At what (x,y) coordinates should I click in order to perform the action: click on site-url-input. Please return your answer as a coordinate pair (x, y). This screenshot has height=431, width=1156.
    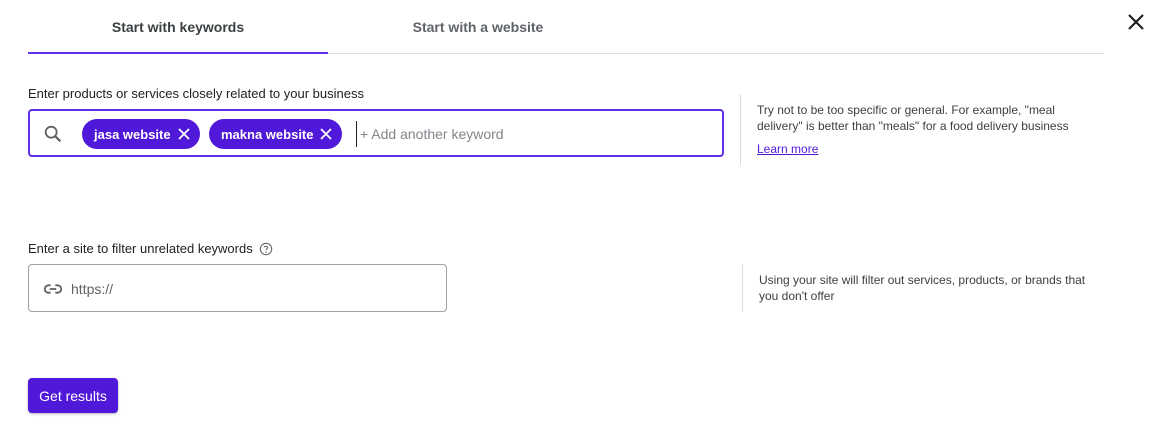
    Looking at the image, I should click on (251, 289).